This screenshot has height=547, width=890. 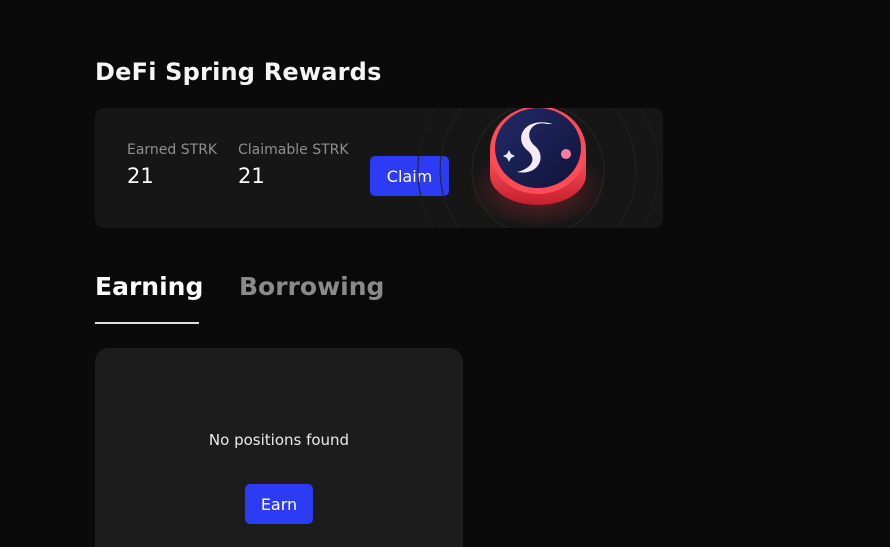 I want to click on claimable-stat: Claimable STRK 21, so click(x=293, y=165).